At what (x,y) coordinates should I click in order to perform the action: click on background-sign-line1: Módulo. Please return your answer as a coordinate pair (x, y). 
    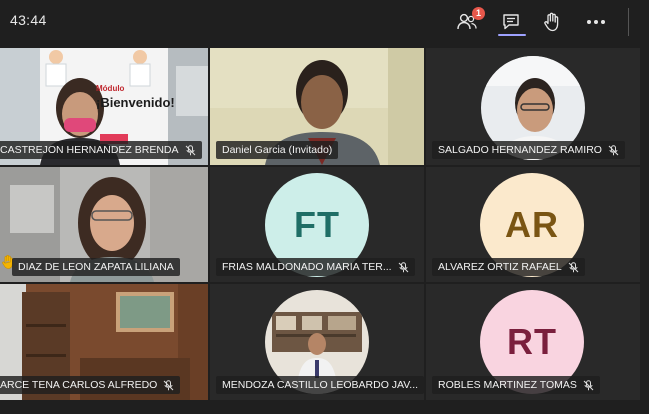
    Looking at the image, I should click on (110, 88).